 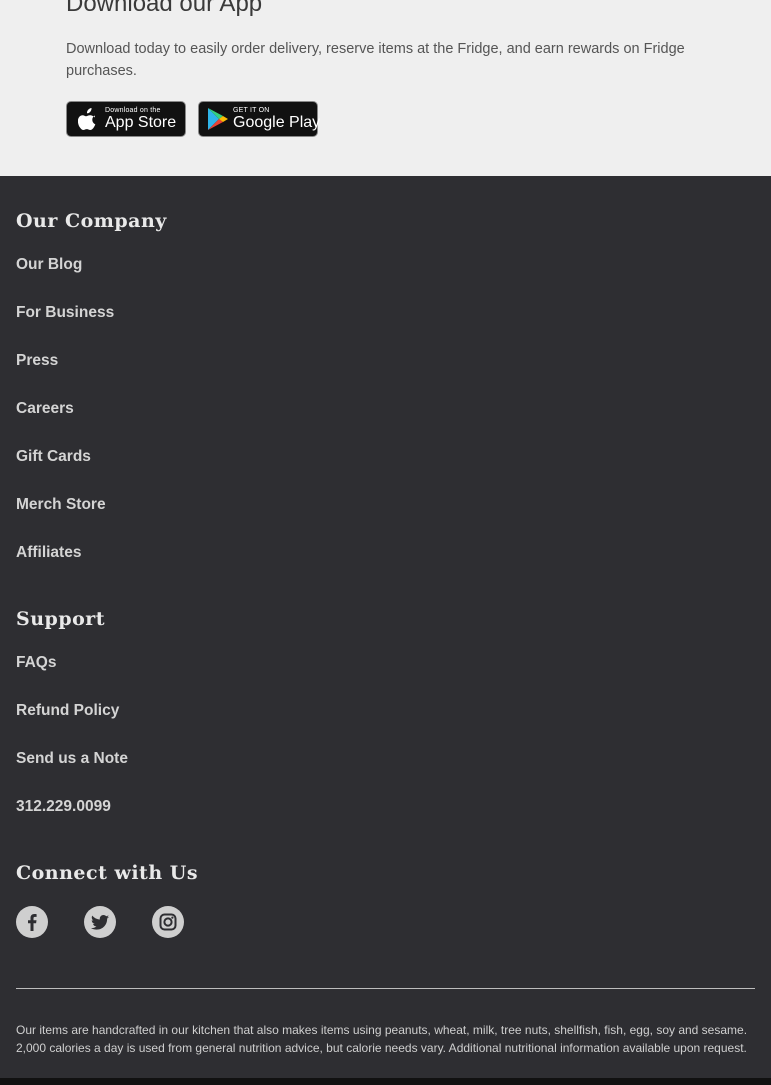 What do you see at coordinates (67, 711) in the screenshot?
I see `footer-link-refund-policy: Refund Policy` at bounding box center [67, 711].